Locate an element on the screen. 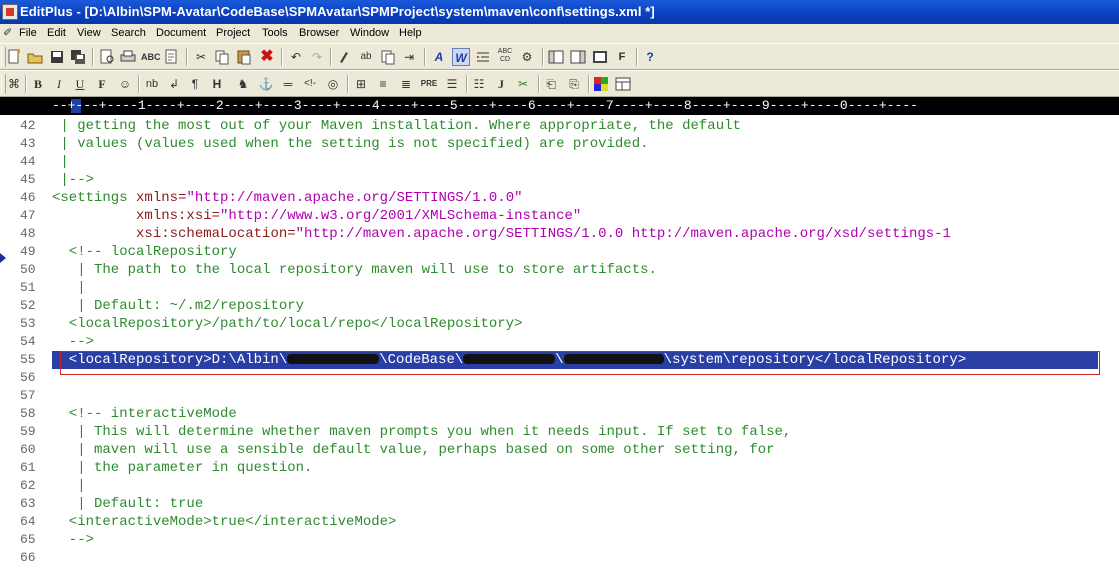 This screenshot has width=1119, height=574. preview-icon: ⎘ is located at coordinates (574, 84).